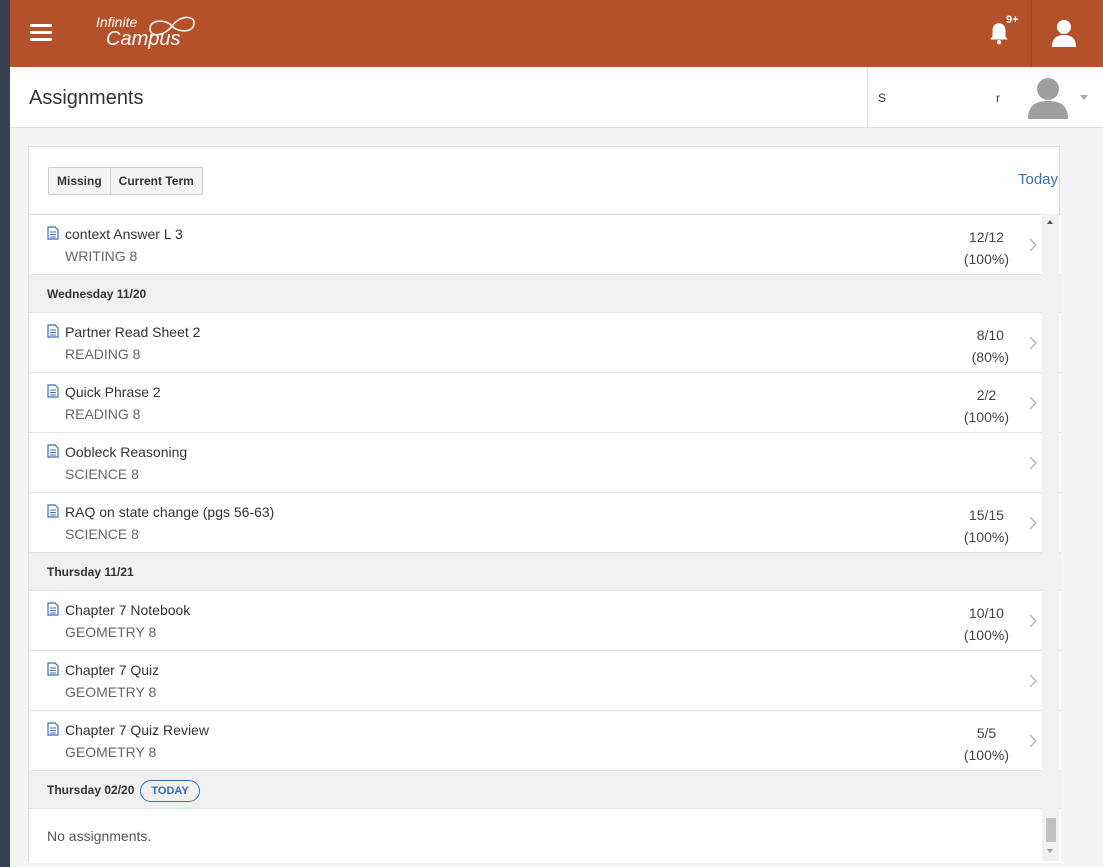 This screenshot has height=867, width=1103. Describe the element at coordinates (556, 97) in the screenshot. I see `page-header: Assignments Sr` at that location.